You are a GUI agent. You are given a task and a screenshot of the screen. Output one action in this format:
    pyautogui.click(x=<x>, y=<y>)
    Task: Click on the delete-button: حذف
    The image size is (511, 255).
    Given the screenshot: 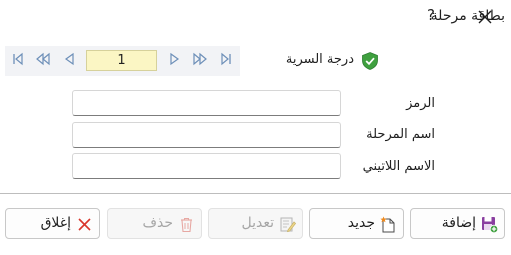 What is the action you would take?
    pyautogui.click(x=154, y=223)
    